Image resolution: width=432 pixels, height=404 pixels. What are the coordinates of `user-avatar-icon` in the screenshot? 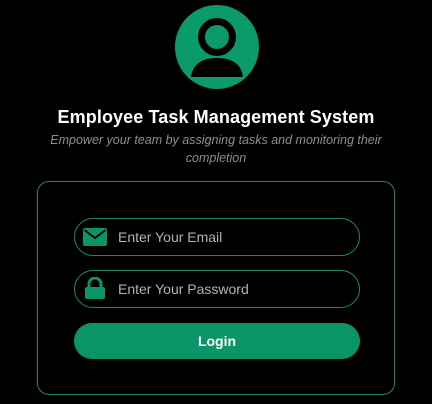 It's located at (217, 47).